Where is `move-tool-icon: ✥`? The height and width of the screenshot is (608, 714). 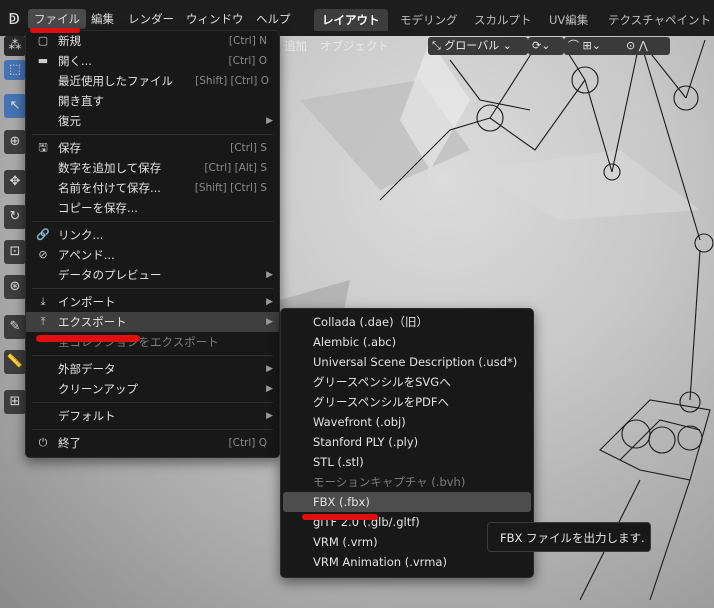
move-tool-icon: ✥ is located at coordinates (15, 182).